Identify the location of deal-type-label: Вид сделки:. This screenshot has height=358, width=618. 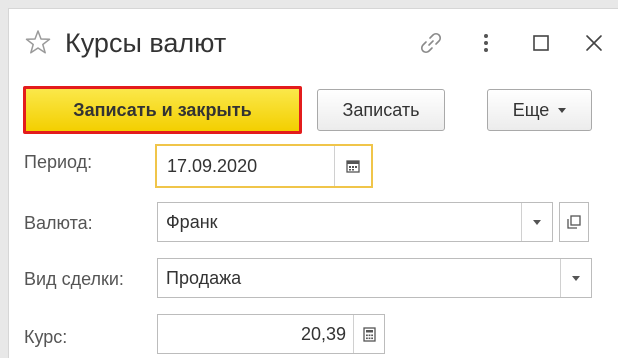
(74, 279).